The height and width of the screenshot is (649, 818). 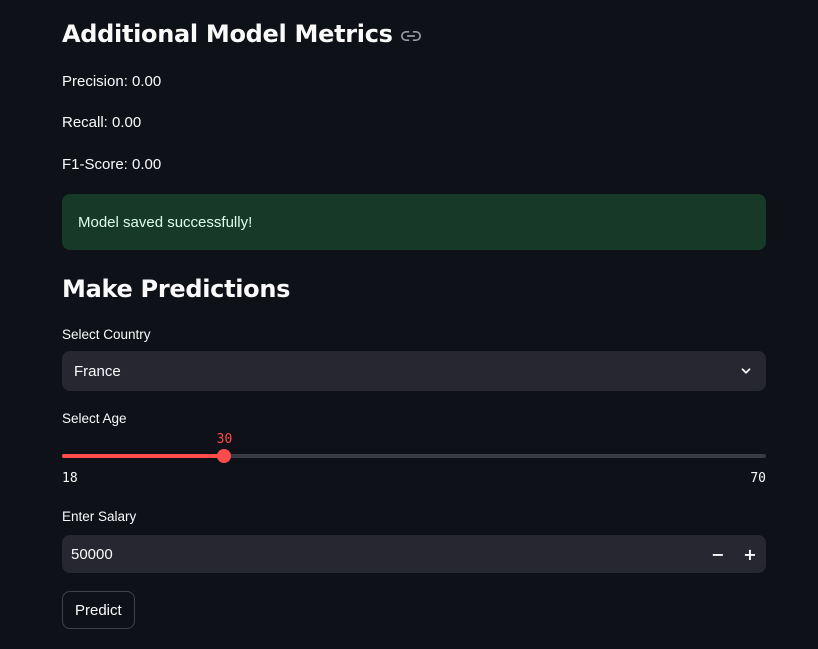 I want to click on country-select-value: France, so click(x=97, y=371).